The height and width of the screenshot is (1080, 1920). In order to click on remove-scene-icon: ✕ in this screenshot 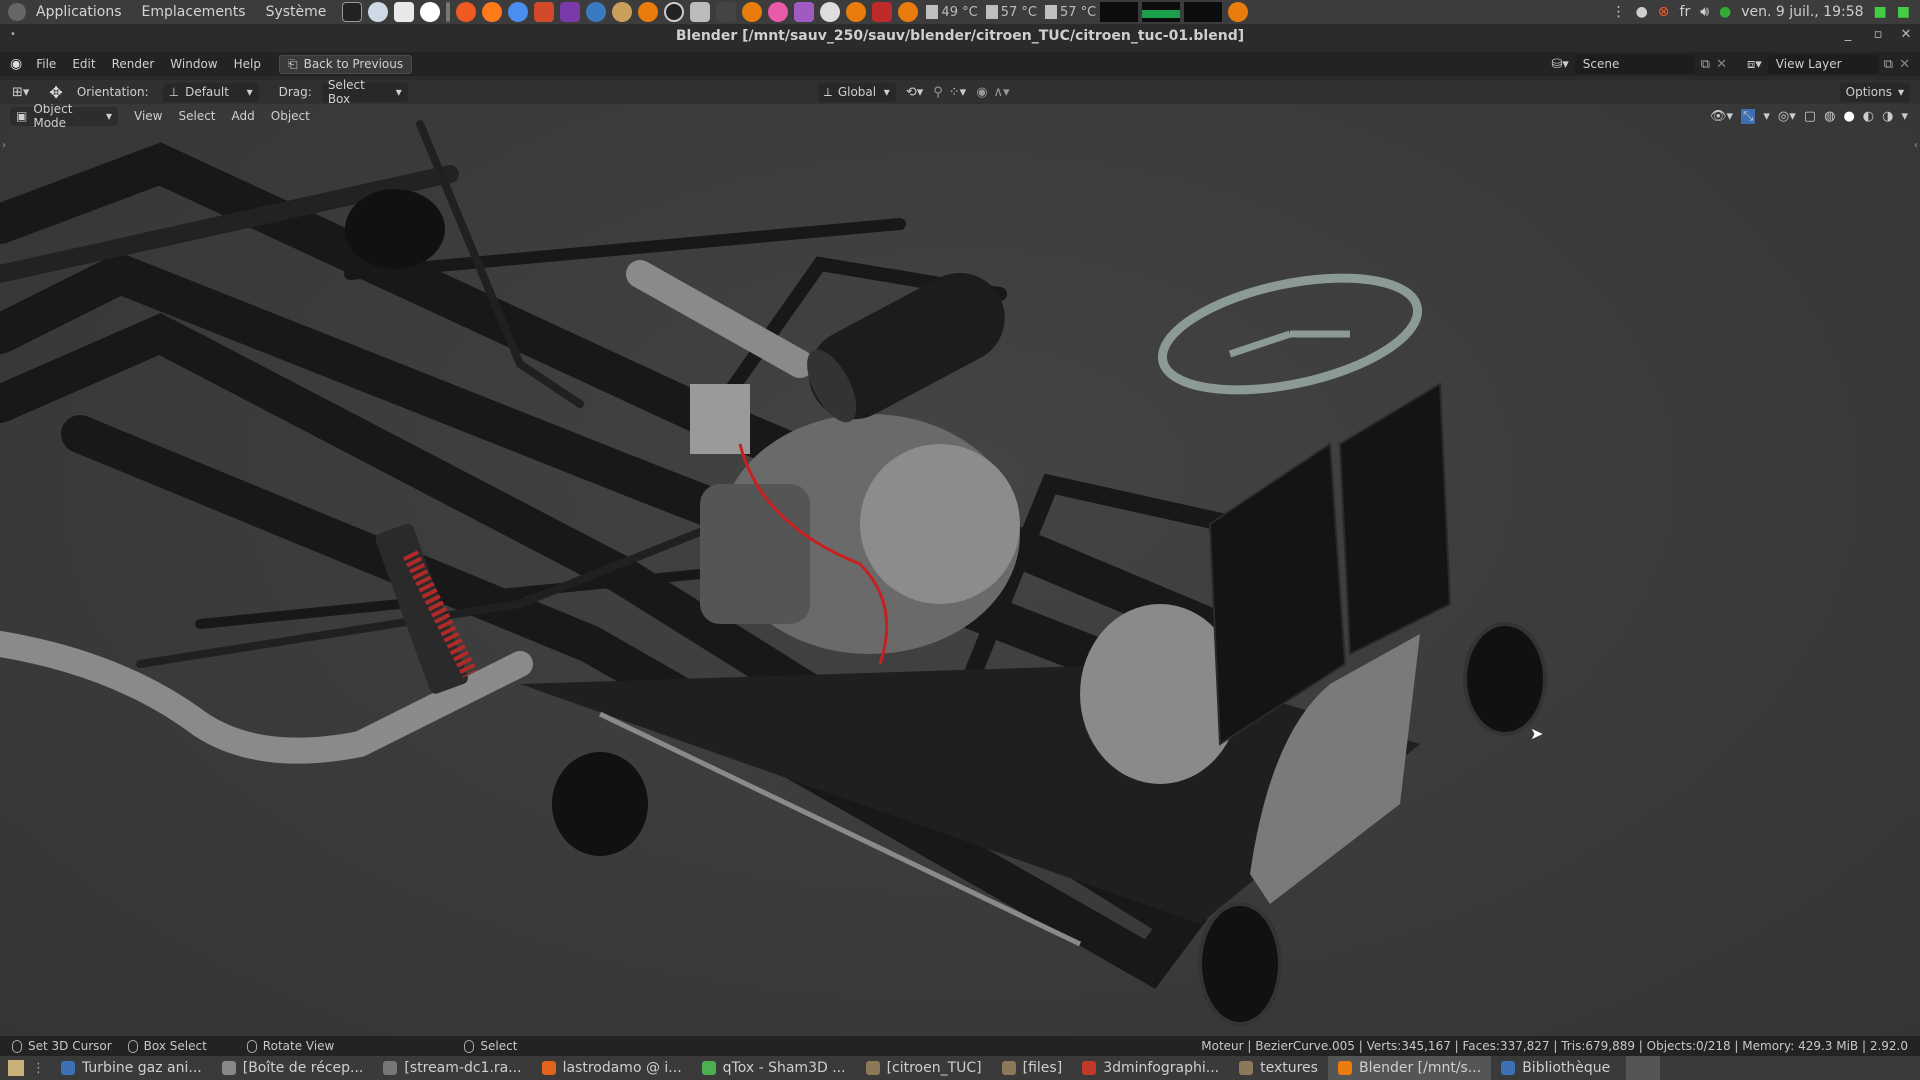, I will do `click(1721, 64)`.